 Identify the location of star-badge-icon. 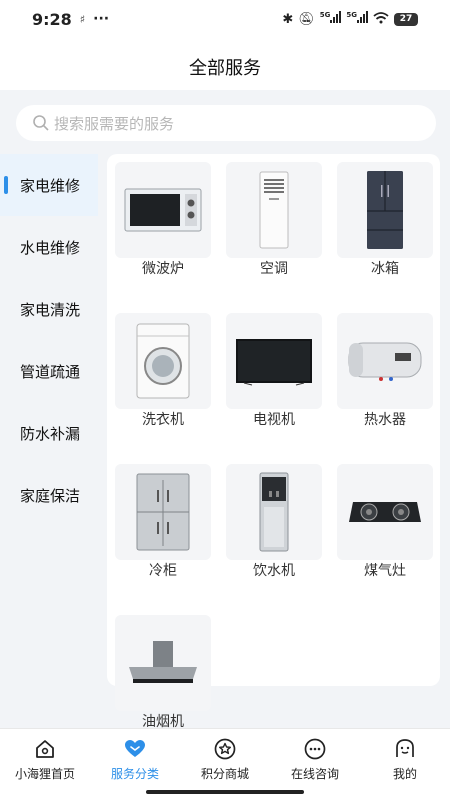
(225, 749).